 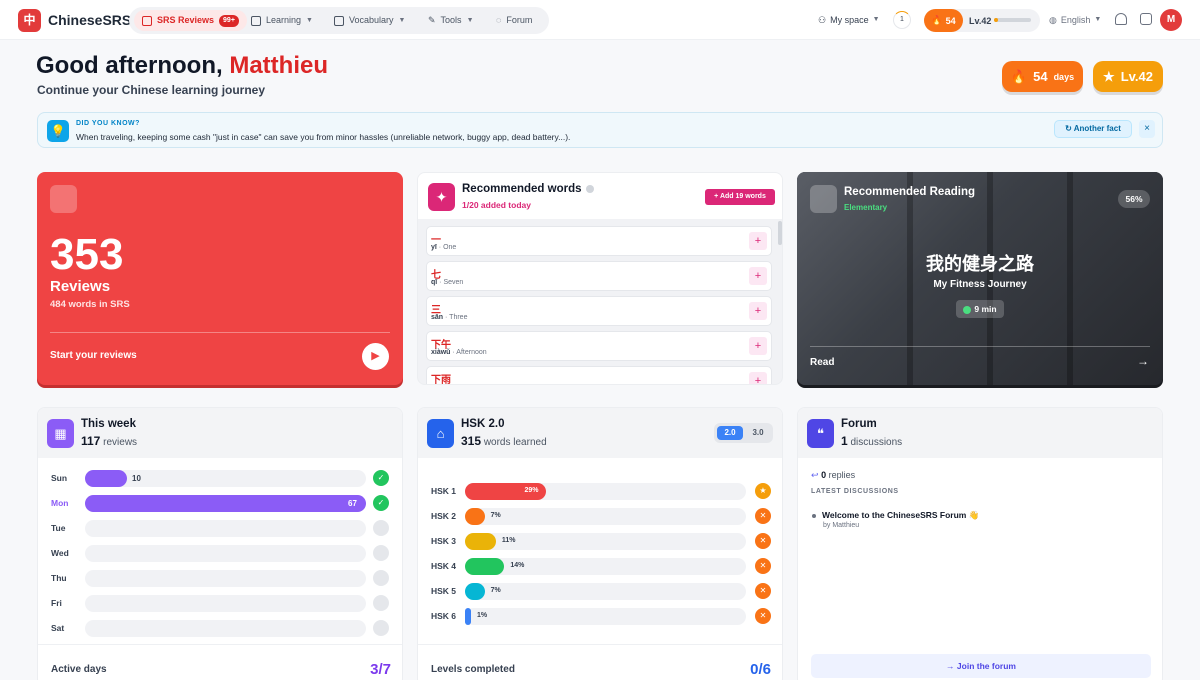 What do you see at coordinates (589, 188) in the screenshot?
I see `info-icon` at bounding box center [589, 188].